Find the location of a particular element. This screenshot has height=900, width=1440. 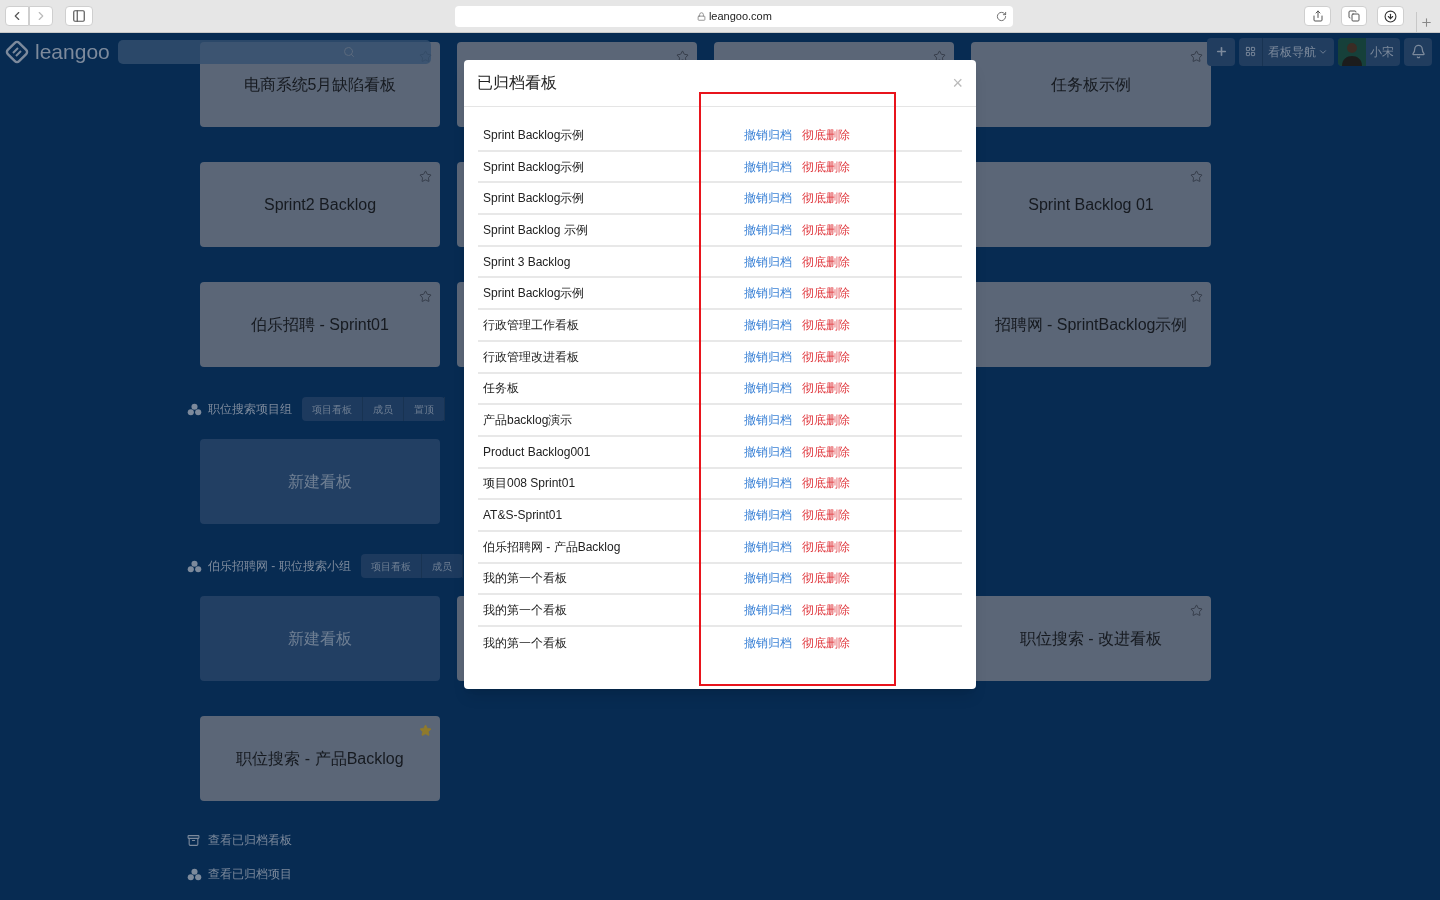

sidebar-button is located at coordinates (79, 16).